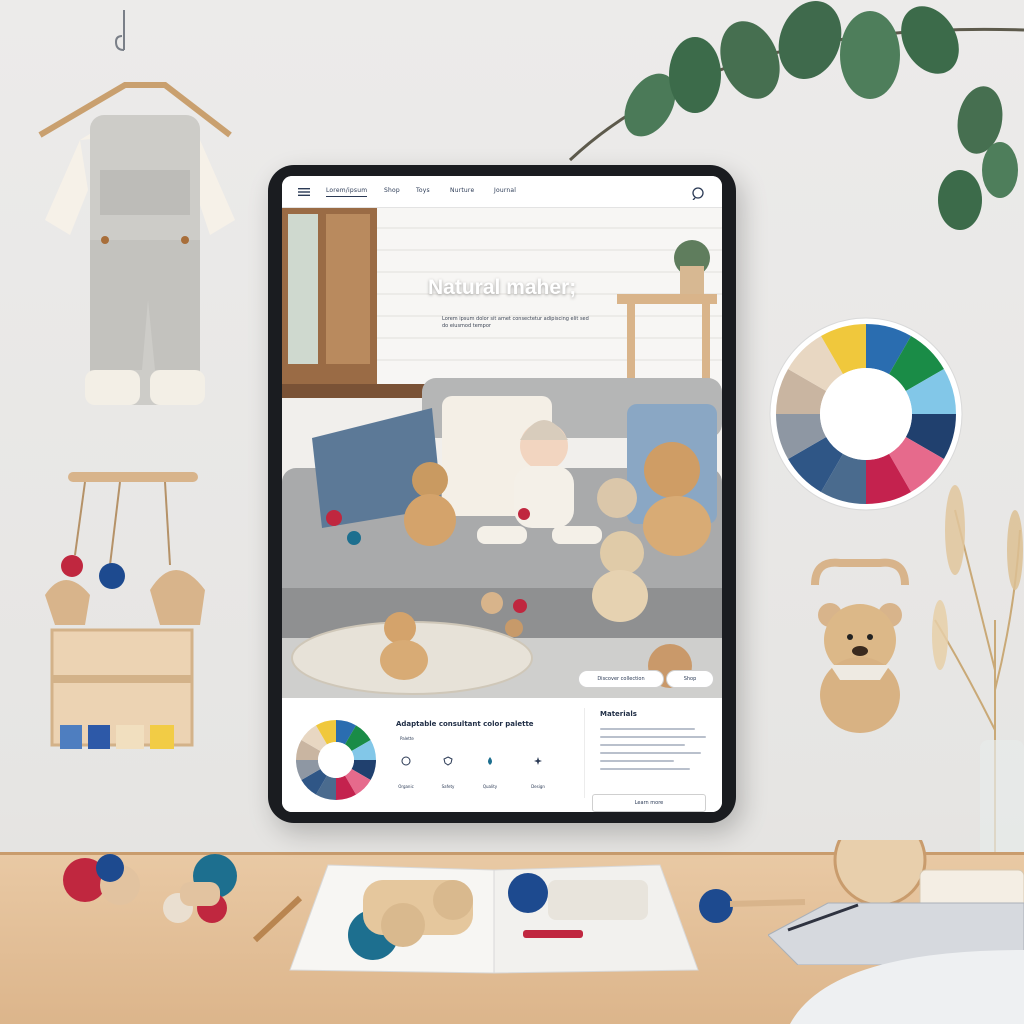 Image resolution: width=1024 pixels, height=1024 pixels. I want to click on hamburger-menu-icon, so click(304, 192).